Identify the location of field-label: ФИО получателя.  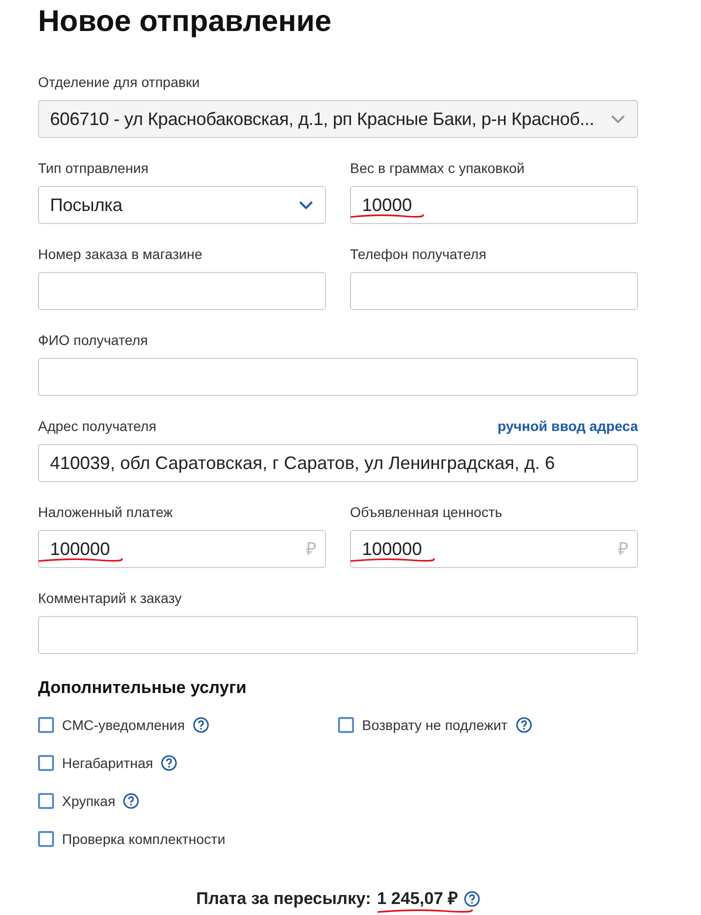
(93, 340).